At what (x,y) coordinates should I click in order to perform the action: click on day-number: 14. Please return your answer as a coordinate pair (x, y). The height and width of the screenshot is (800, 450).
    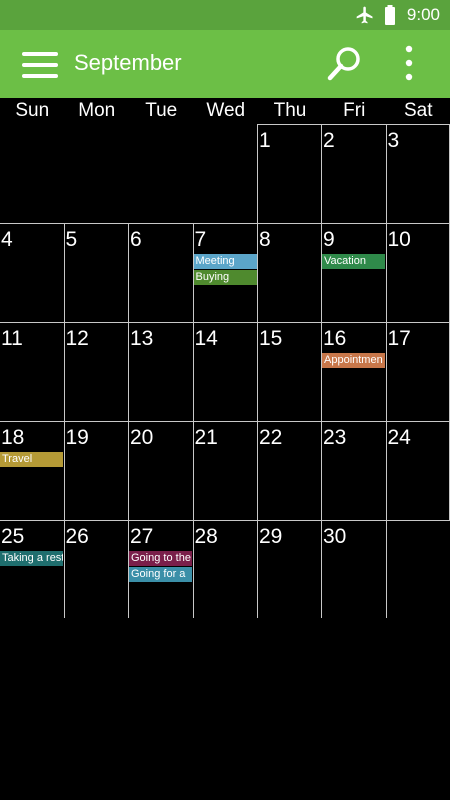
    Looking at the image, I should click on (206, 338).